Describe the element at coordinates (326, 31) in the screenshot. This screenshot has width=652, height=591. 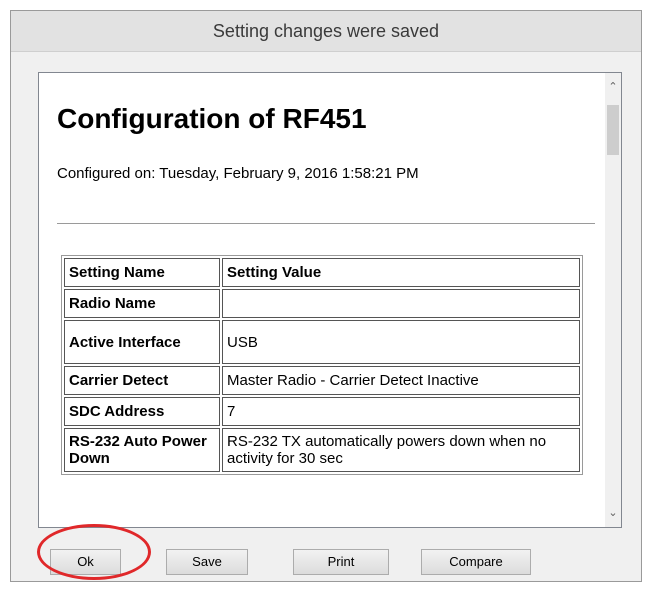
I see `dialog-title: Setting changes were saved` at that location.